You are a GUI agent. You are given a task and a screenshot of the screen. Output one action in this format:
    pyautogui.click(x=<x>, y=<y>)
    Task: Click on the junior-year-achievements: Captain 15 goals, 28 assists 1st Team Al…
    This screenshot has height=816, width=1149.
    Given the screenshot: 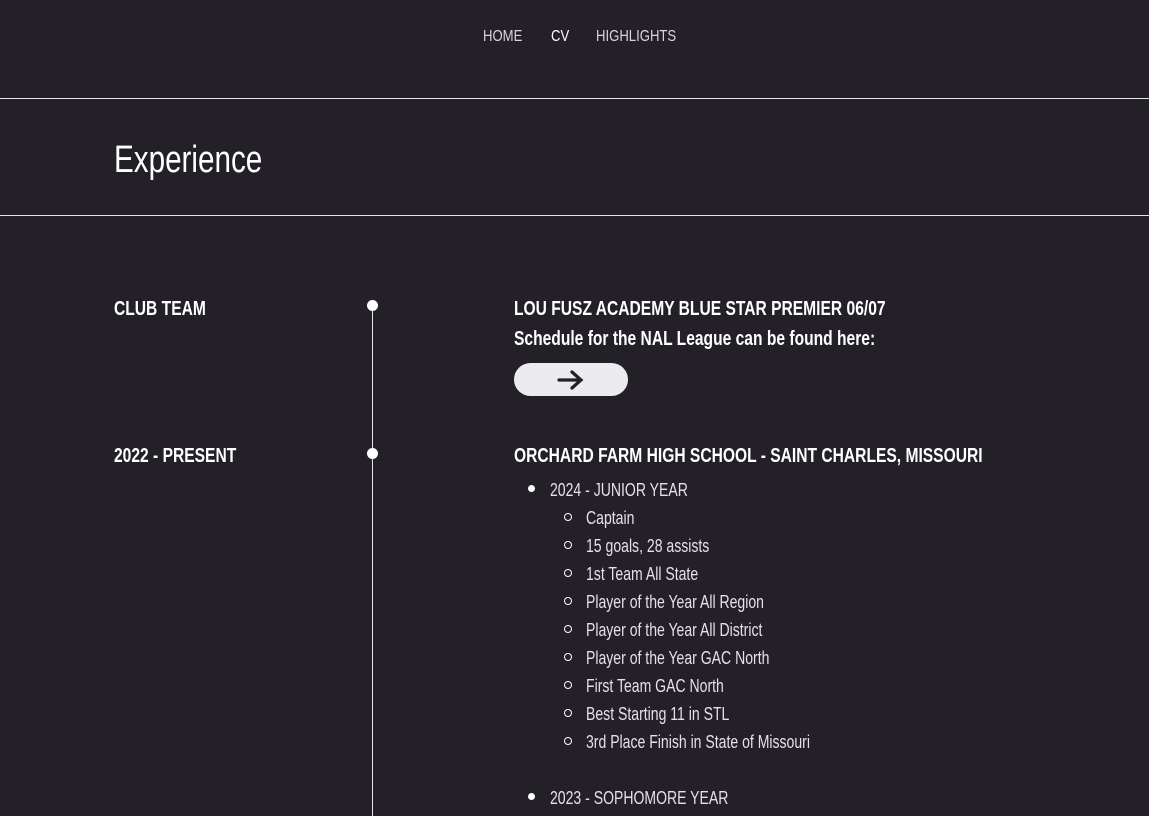 What is the action you would take?
    pyautogui.click(x=711, y=630)
    